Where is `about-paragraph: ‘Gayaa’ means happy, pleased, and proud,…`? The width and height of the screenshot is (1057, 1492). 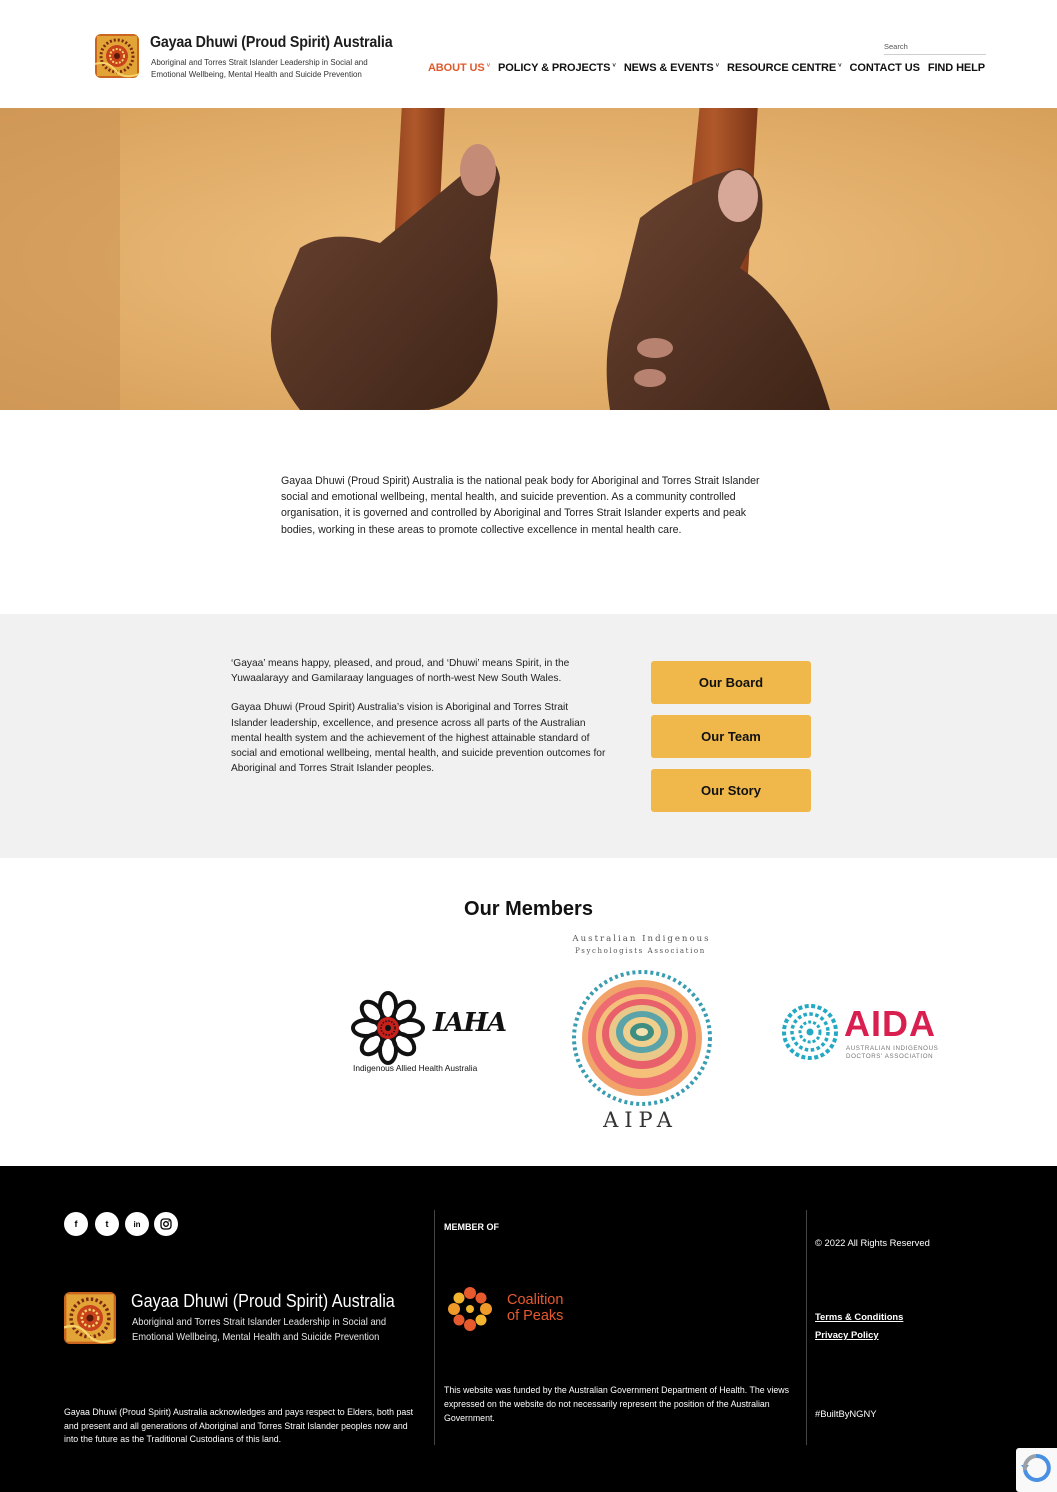 about-paragraph: ‘Gayaa’ means happy, pleased, and proud,… is located at coordinates (400, 671).